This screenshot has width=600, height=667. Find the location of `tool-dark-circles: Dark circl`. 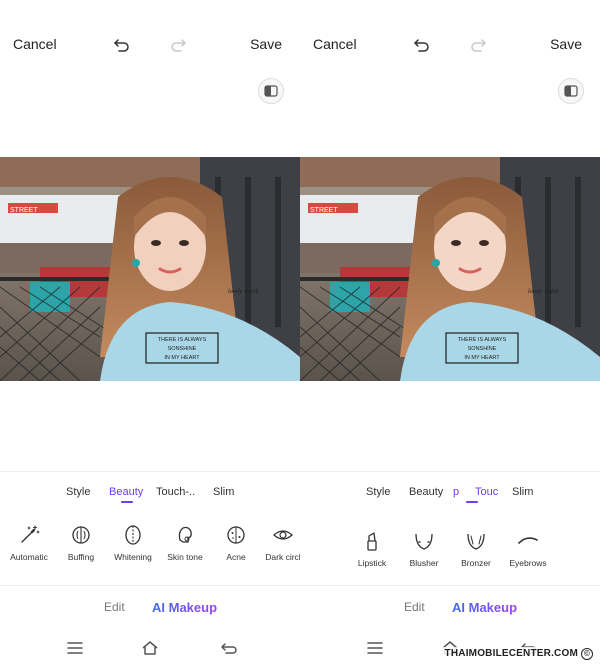

tool-dark-circles: Dark circl is located at coordinates (276, 543).